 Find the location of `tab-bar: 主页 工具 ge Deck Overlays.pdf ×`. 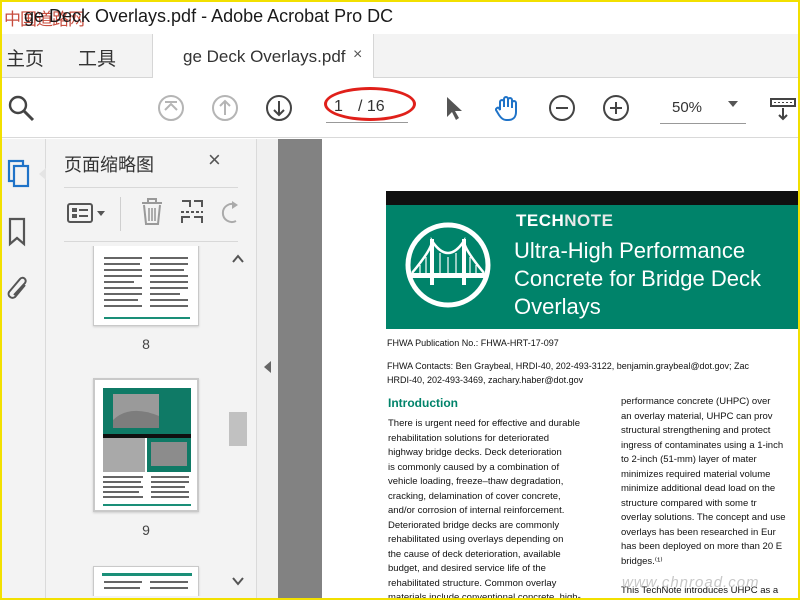

tab-bar: 主页 工具 ge Deck Overlays.pdf × is located at coordinates (400, 56).